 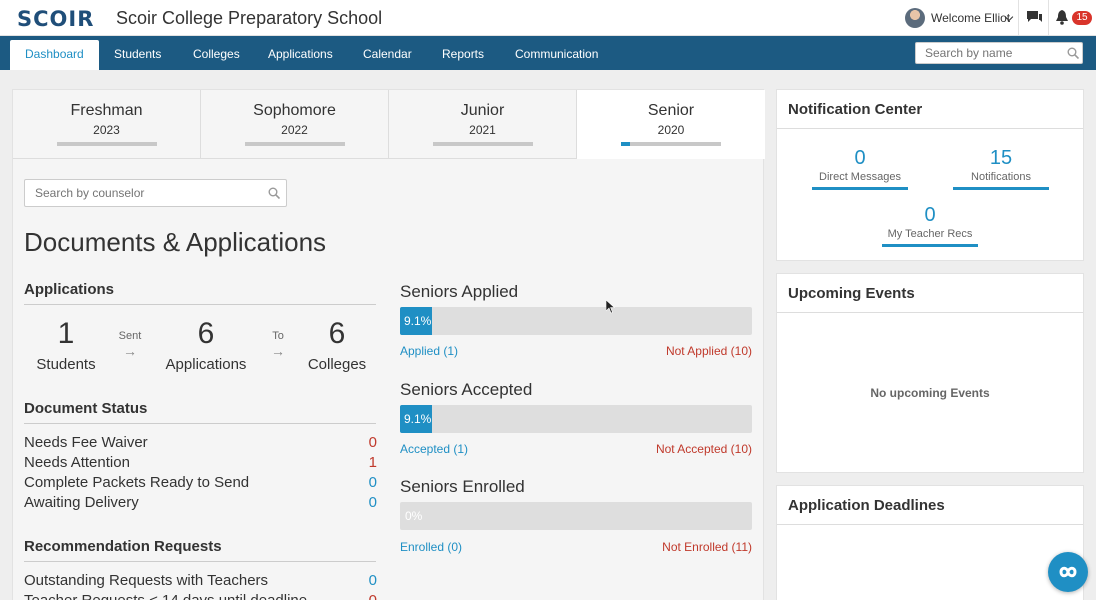 I want to click on page-title: Documents & Applications, so click(x=175, y=242).